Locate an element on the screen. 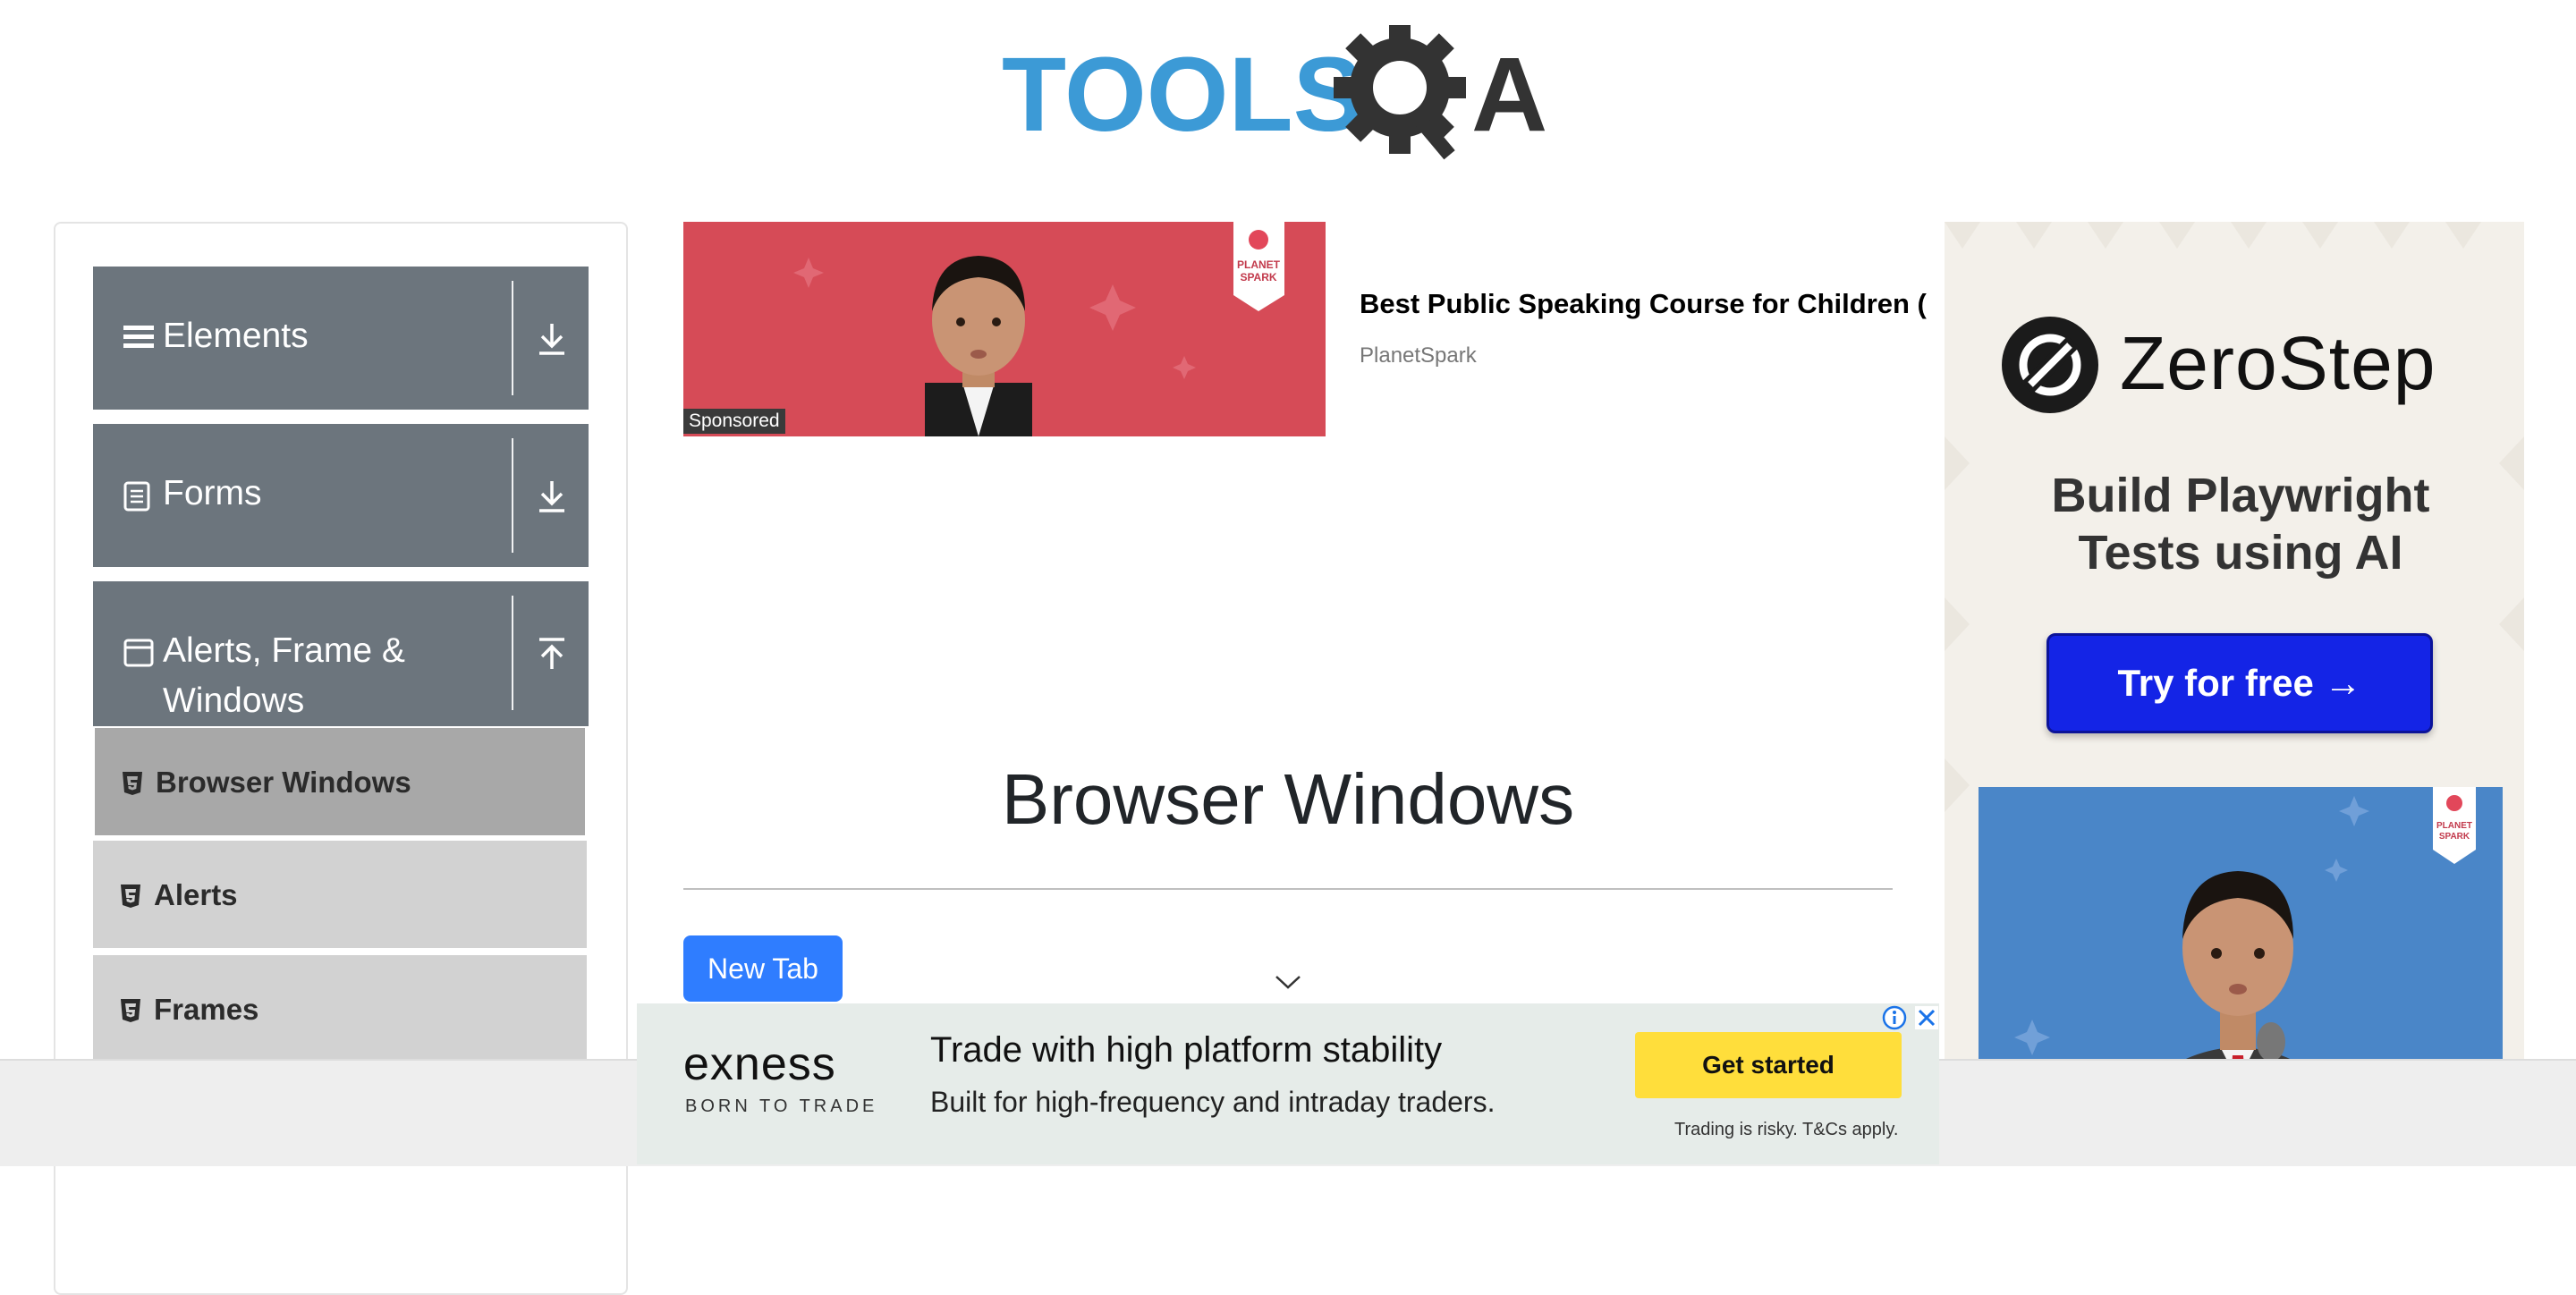  close-icon is located at coordinates (1926, 1020).